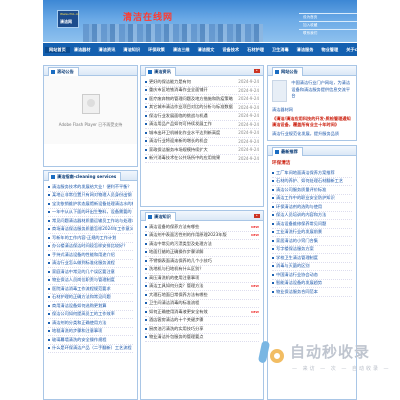 The width and height of the screenshot is (400, 400). I want to click on list-item-title: 工业清洗行业的发展前景, so click(314, 232).